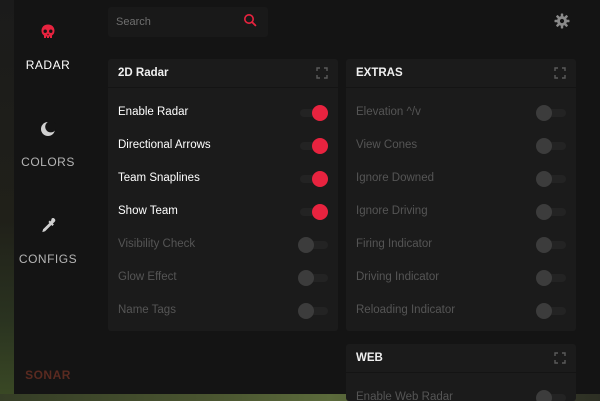 The height and width of the screenshot is (401, 600). Describe the element at coordinates (48, 375) in the screenshot. I see `brand-logo: SONAR` at that location.